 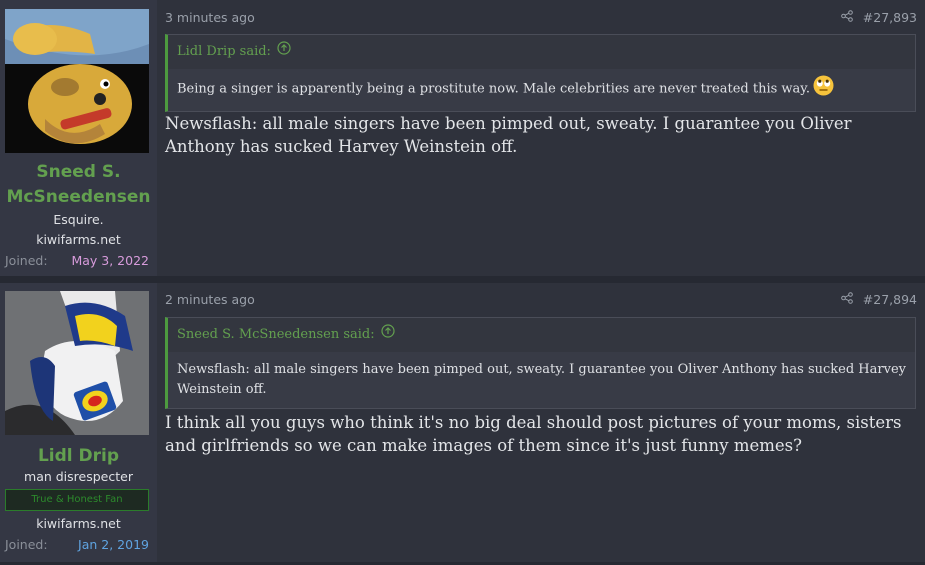 I want to click on post-meta-right: #27,894, so click(x=878, y=299).